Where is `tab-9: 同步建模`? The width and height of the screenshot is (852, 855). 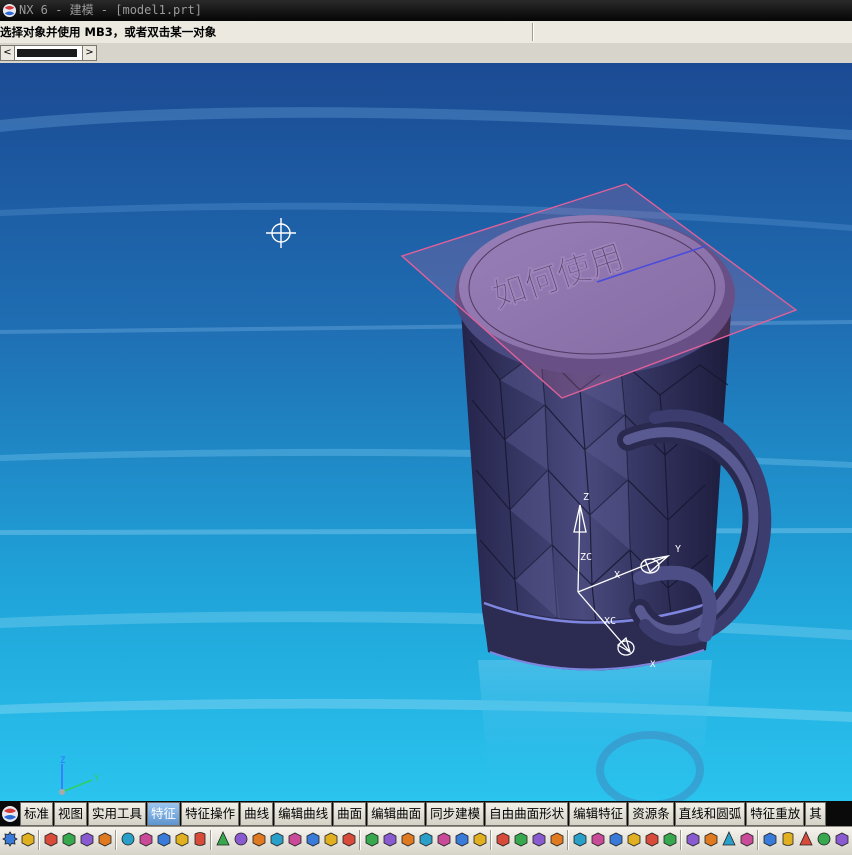
tab-9: 同步建模 is located at coordinates (455, 814).